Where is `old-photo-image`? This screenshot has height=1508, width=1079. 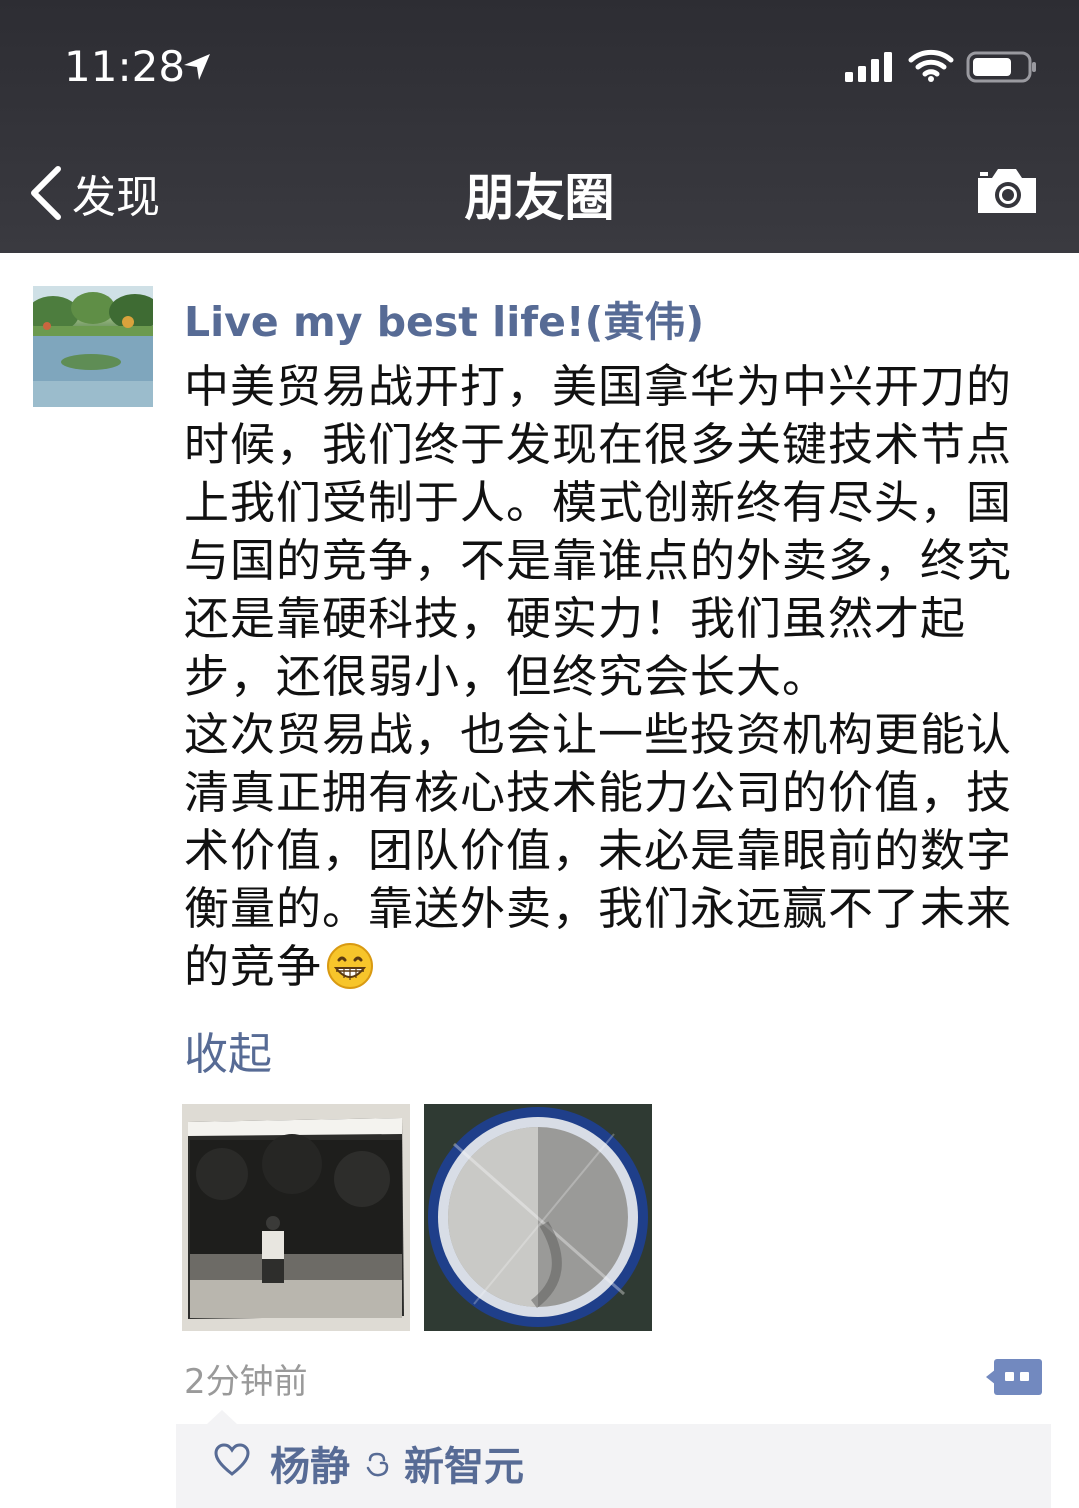 old-photo-image is located at coordinates (296, 1217).